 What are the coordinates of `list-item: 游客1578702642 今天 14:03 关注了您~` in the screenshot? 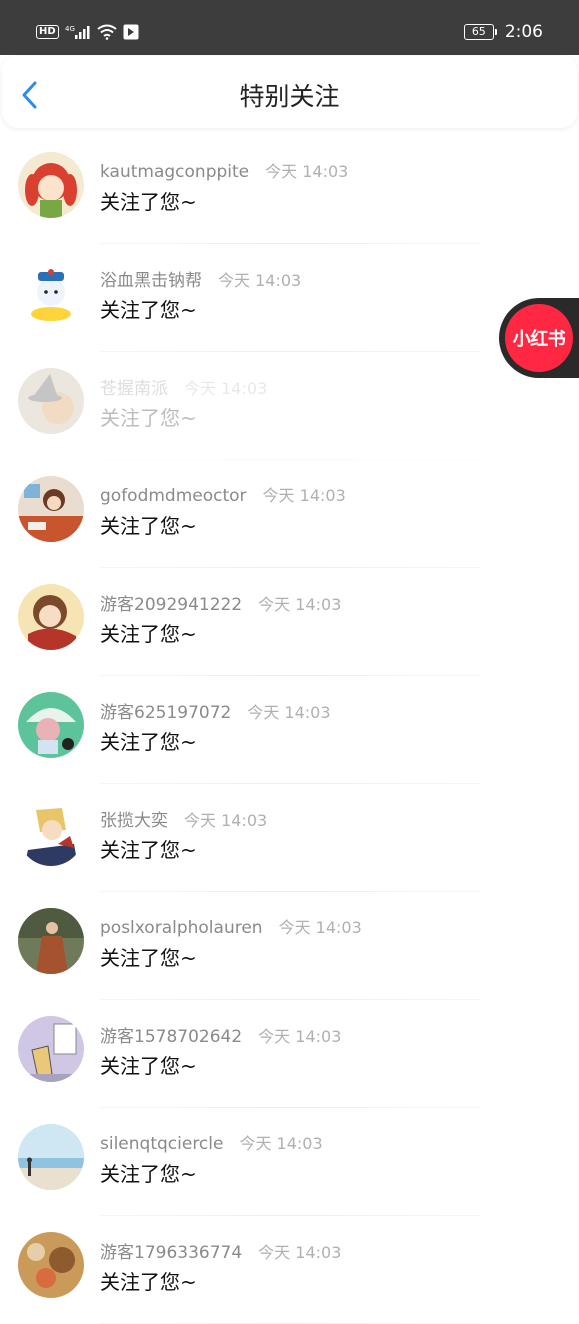 It's located at (289, 1054).